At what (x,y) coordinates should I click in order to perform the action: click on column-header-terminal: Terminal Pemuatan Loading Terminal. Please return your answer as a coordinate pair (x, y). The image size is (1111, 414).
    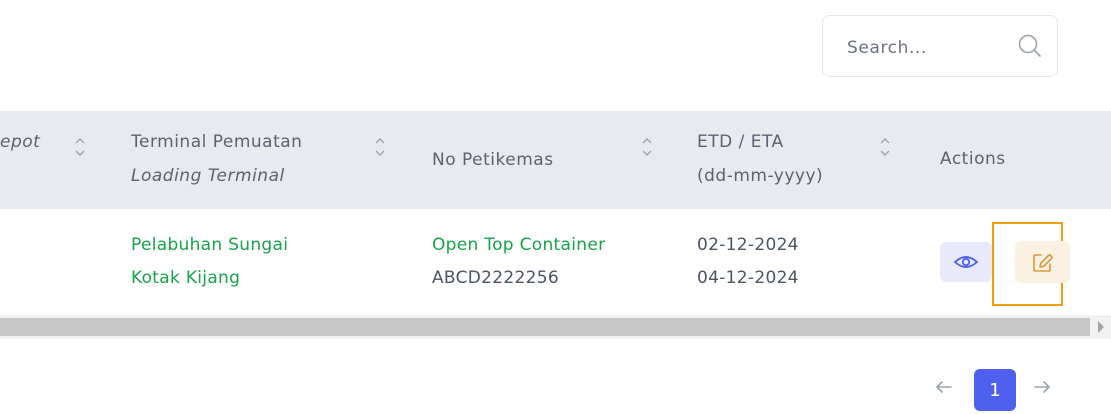
    Looking at the image, I should click on (260, 160).